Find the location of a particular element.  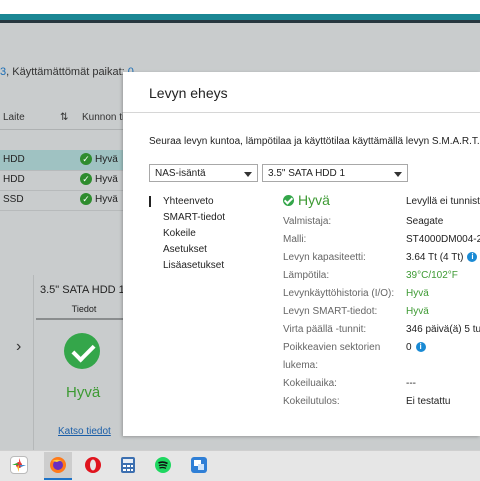

host-select: NAS-isäntä is located at coordinates (203, 173).